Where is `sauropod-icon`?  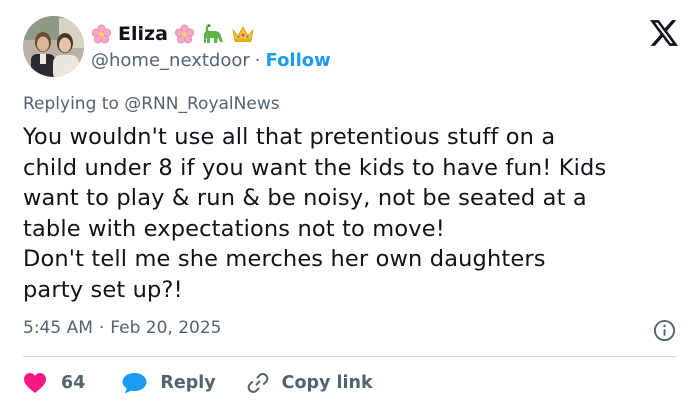
sauropod-icon is located at coordinates (213, 34).